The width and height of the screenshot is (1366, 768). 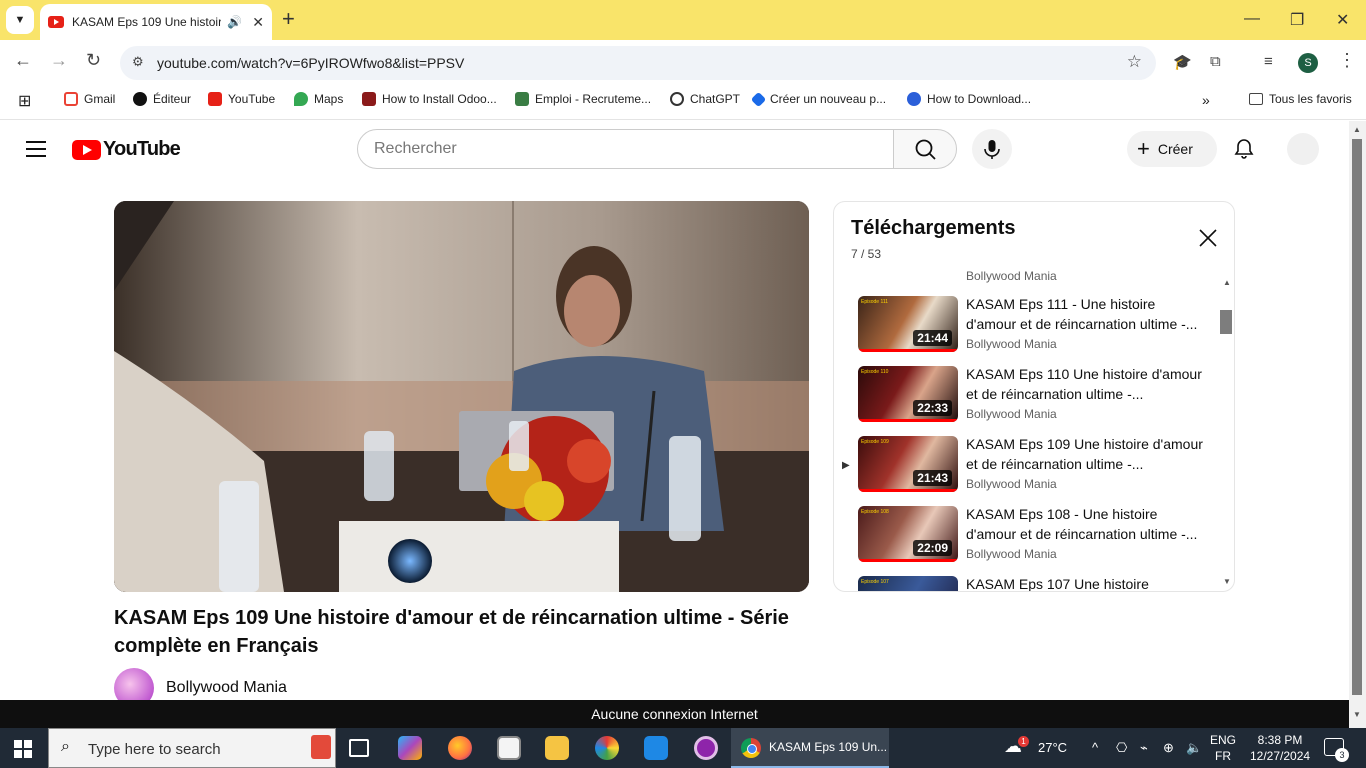 What do you see at coordinates (925, 149) in the screenshot?
I see `search-button` at bounding box center [925, 149].